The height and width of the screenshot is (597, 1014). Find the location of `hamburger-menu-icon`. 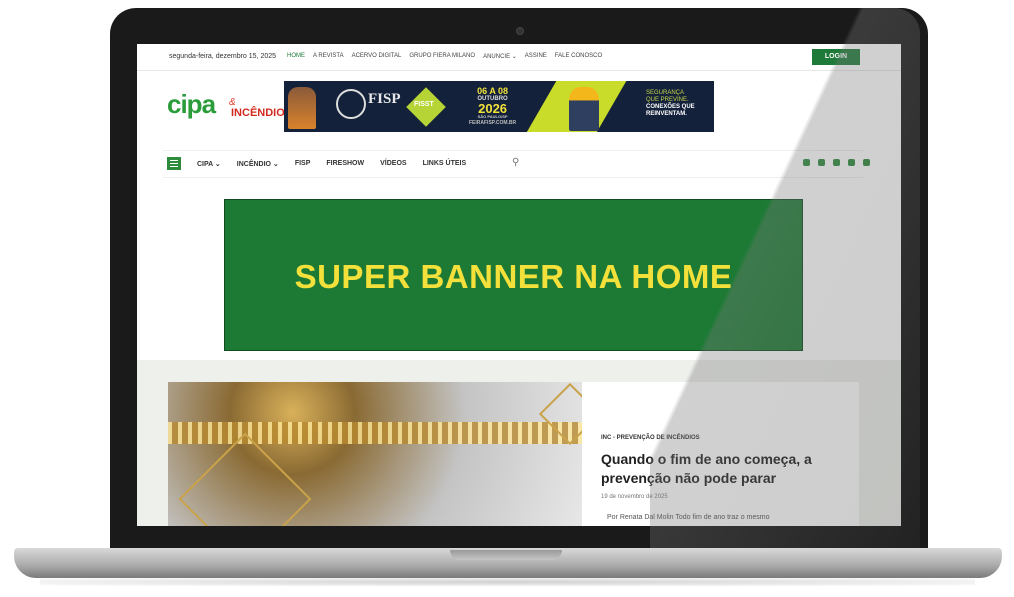

hamburger-menu-icon is located at coordinates (174, 163).